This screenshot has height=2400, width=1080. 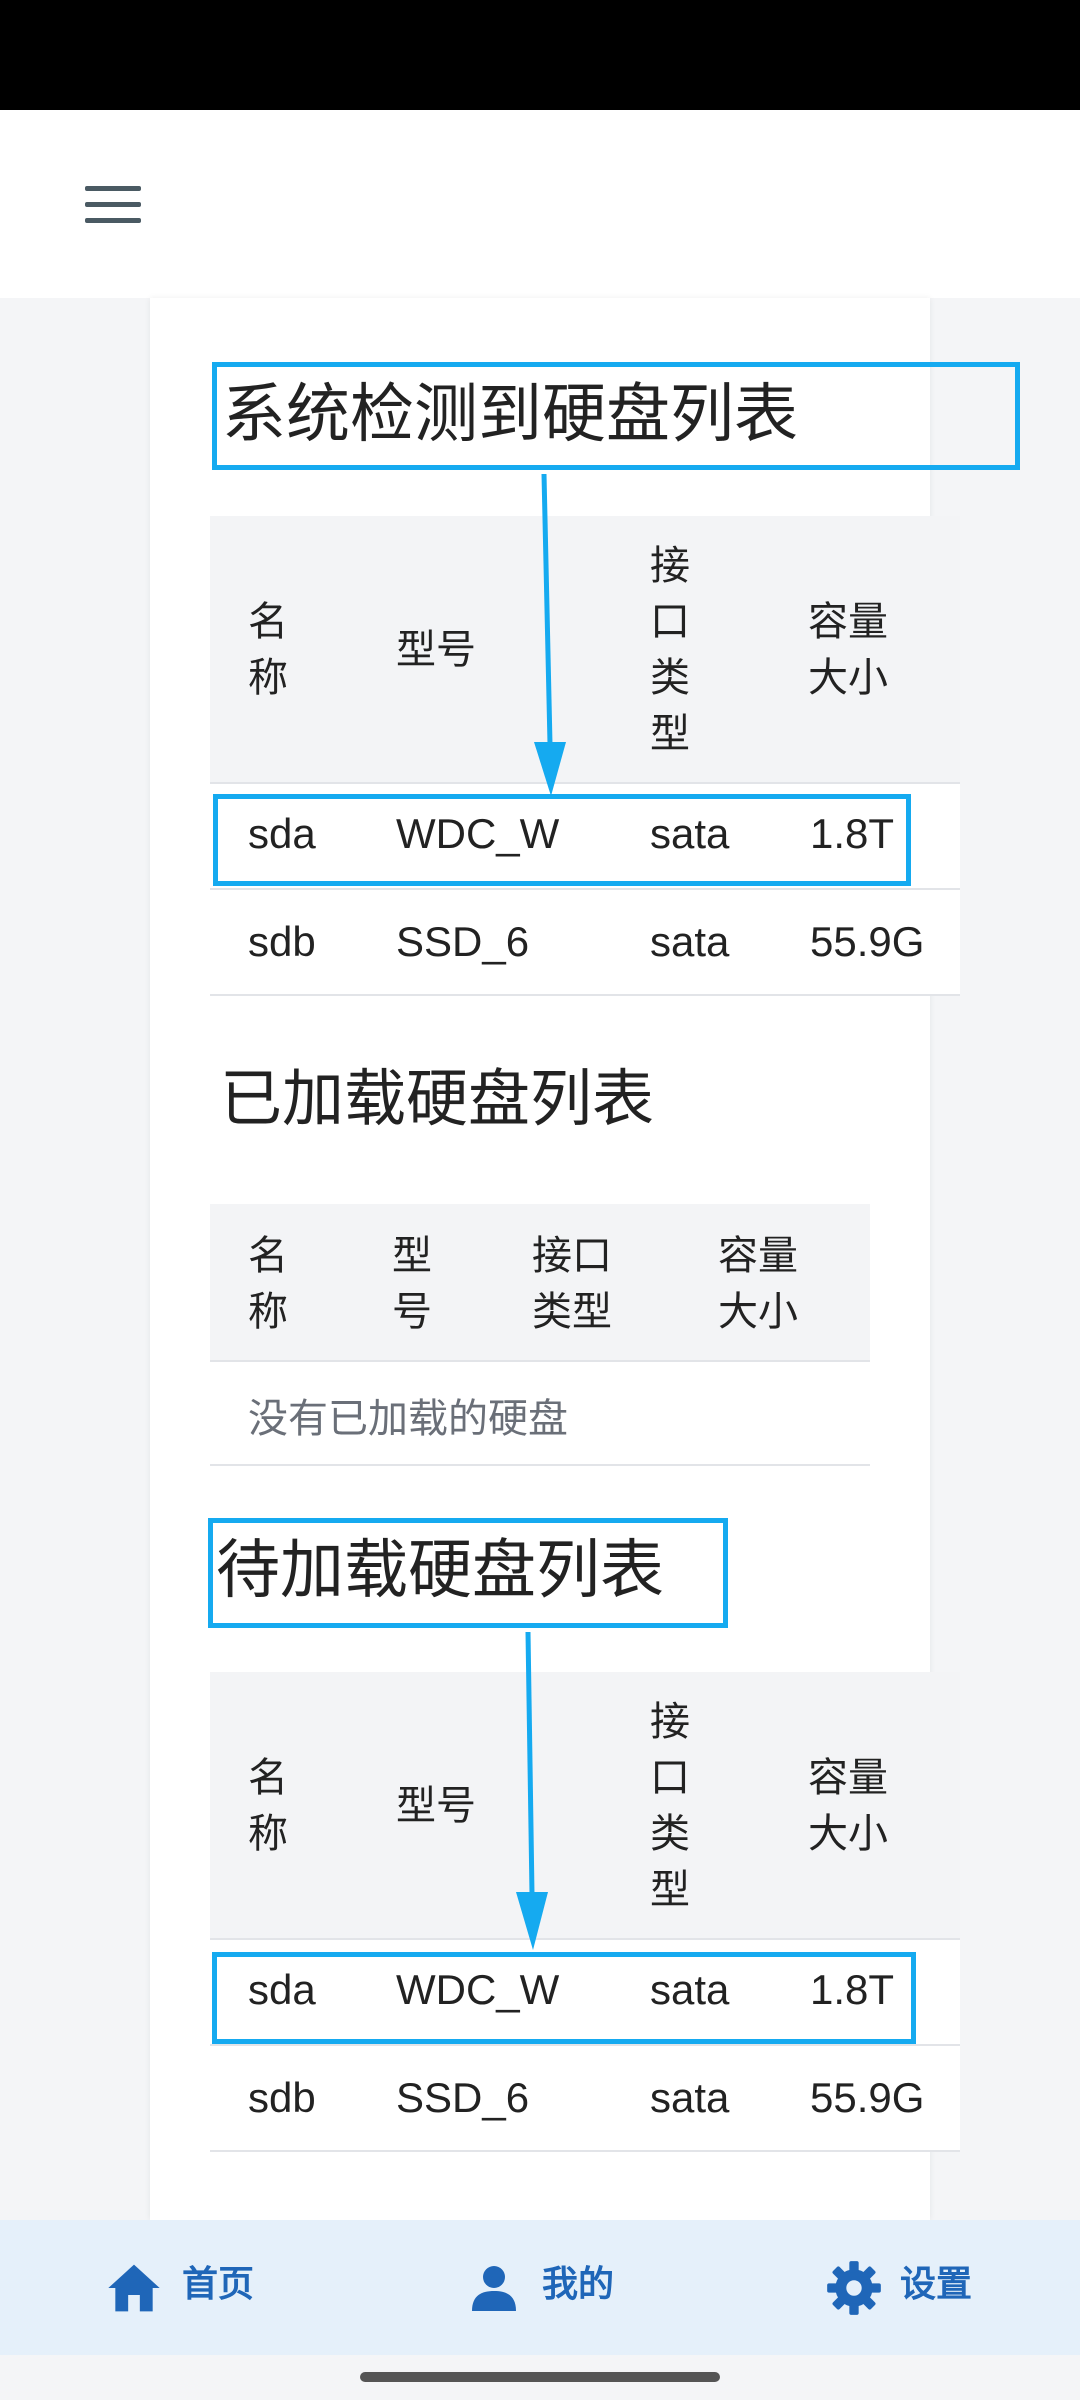 What do you see at coordinates (408, 1419) in the screenshot?
I see `empty-message: 没有已加载的硬盘` at bounding box center [408, 1419].